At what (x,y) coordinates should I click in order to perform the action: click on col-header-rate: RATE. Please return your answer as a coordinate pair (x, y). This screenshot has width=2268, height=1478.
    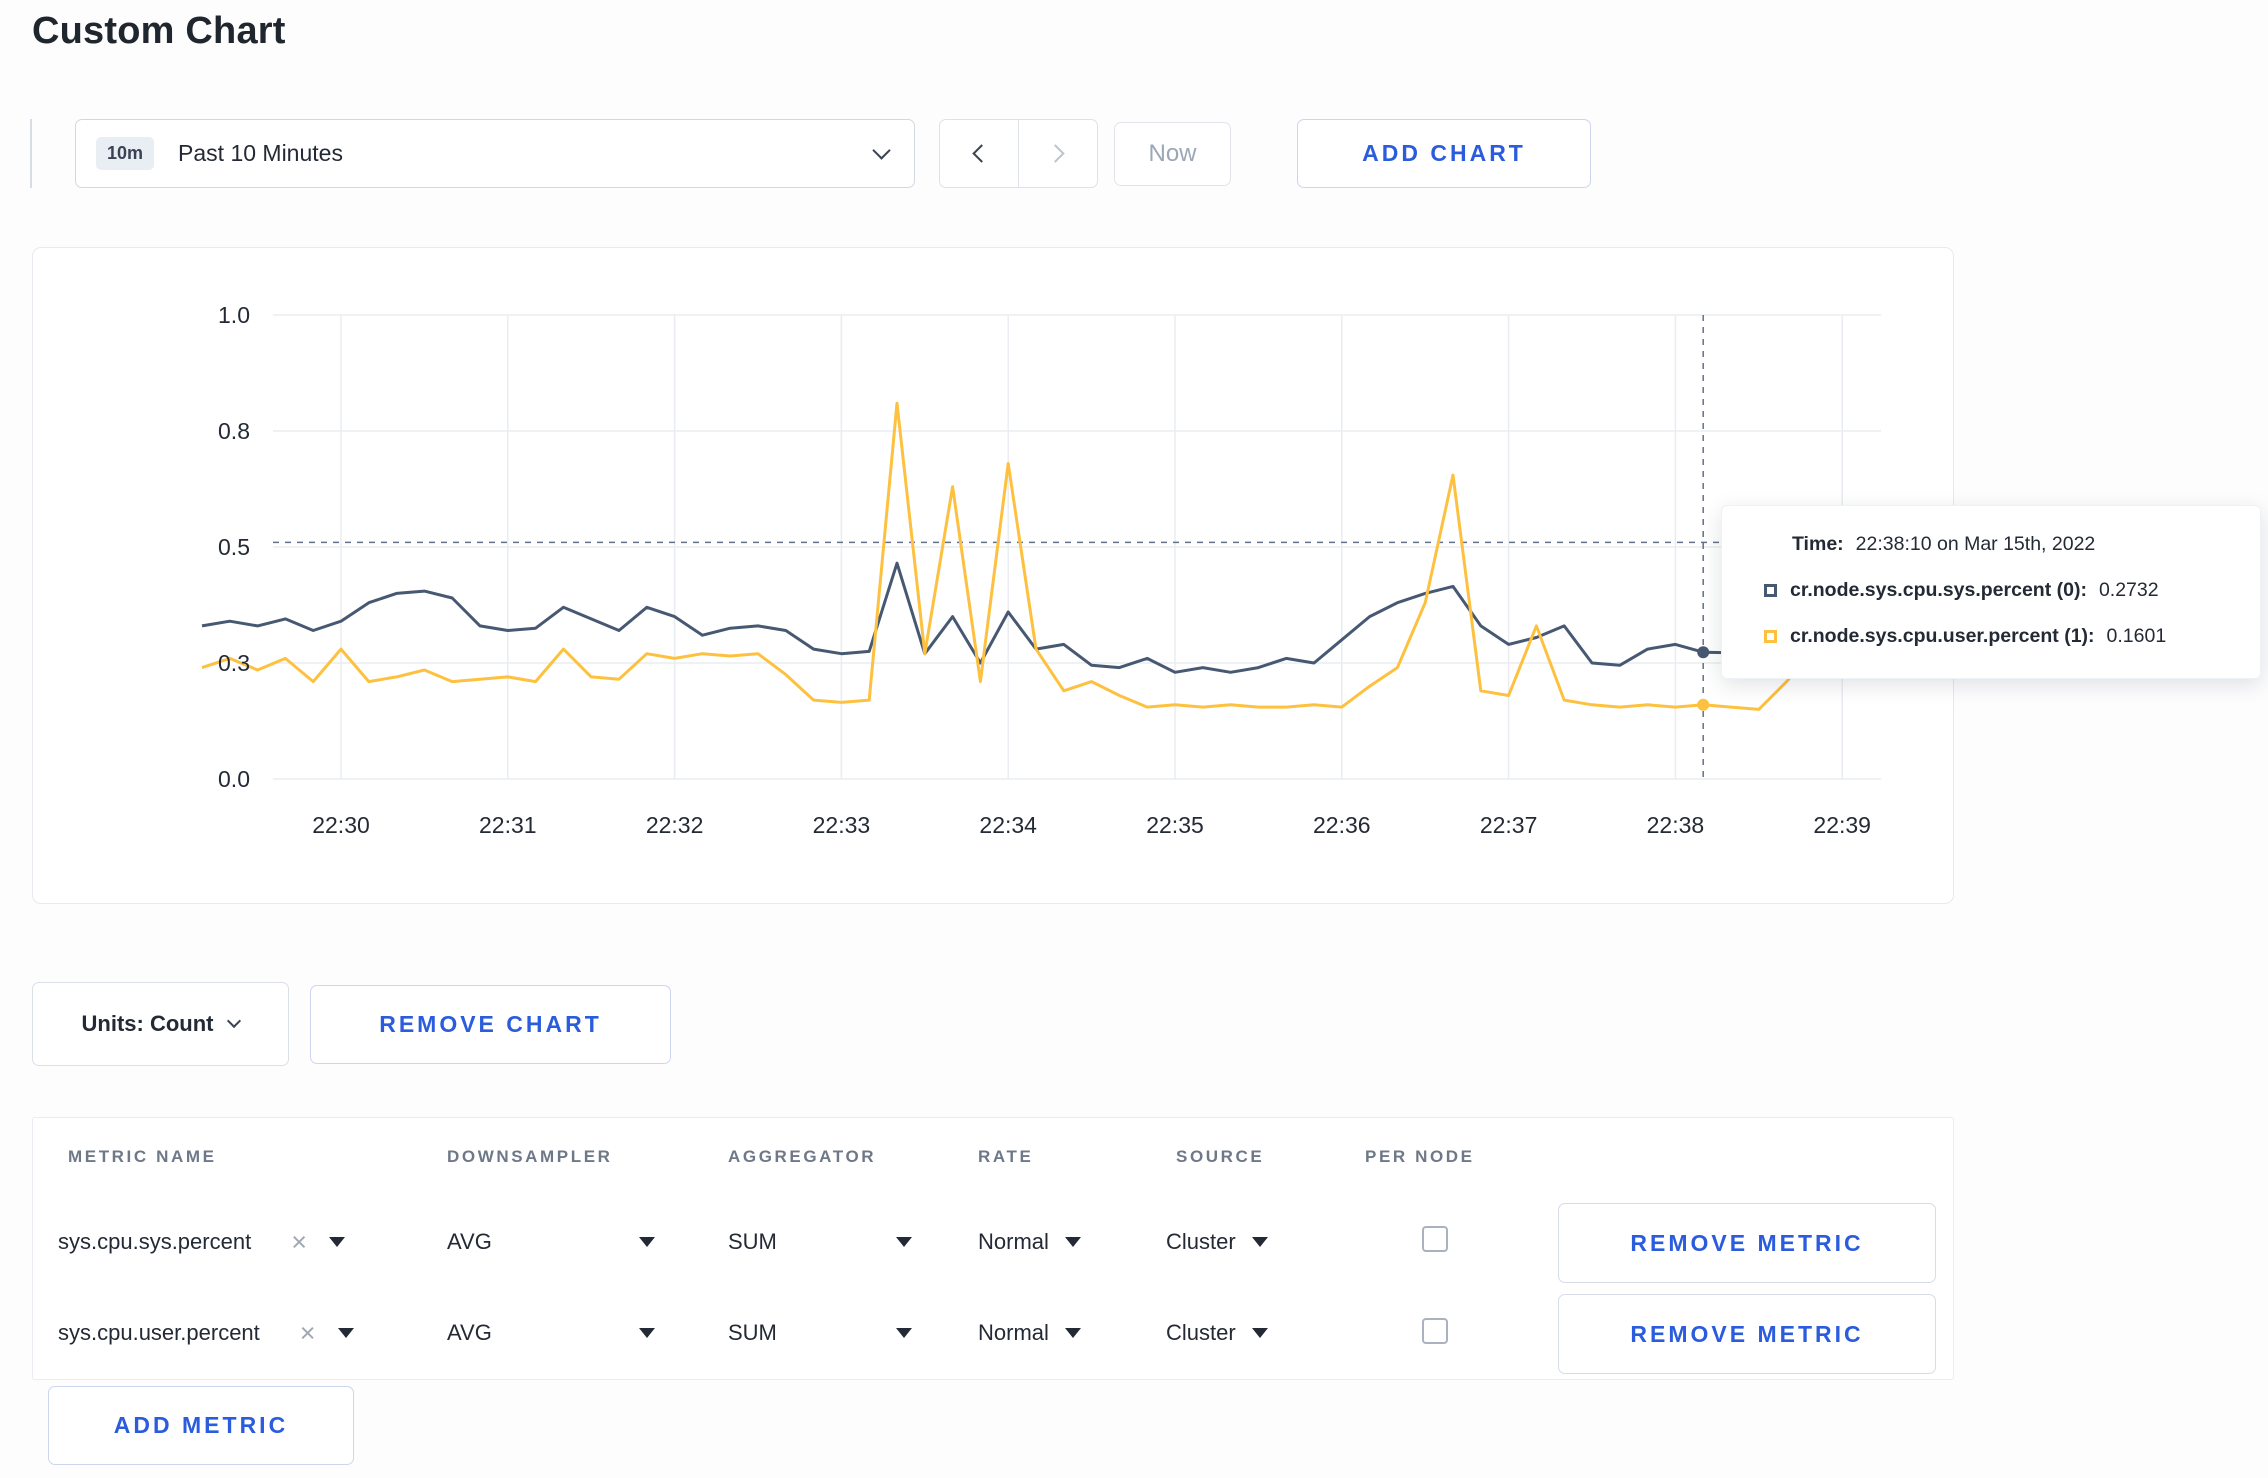
    Looking at the image, I should click on (1006, 1156).